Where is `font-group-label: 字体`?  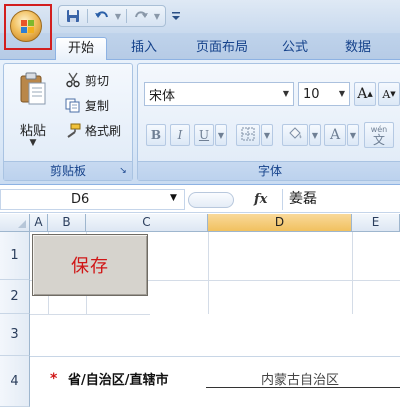
font-group-label: 字体 is located at coordinates (269, 170).